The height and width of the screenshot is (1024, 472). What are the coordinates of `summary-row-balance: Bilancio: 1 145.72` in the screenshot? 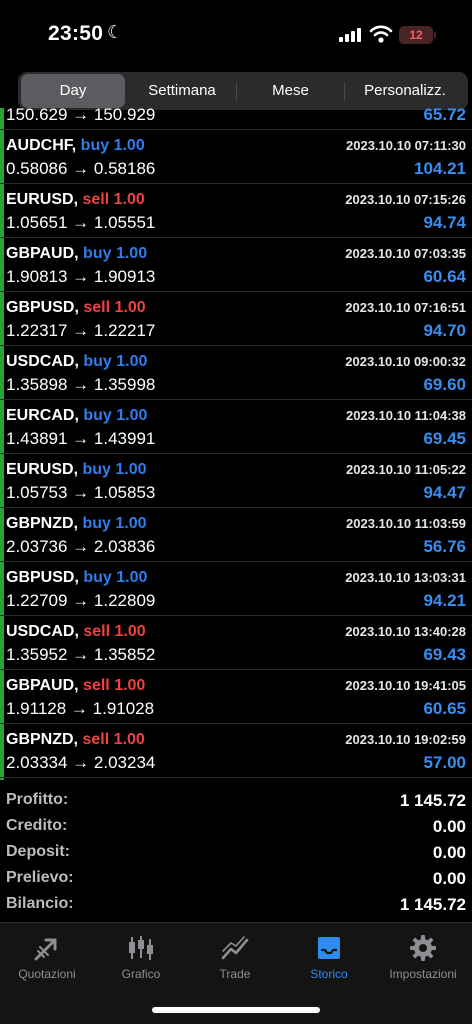 It's located at (236, 905).